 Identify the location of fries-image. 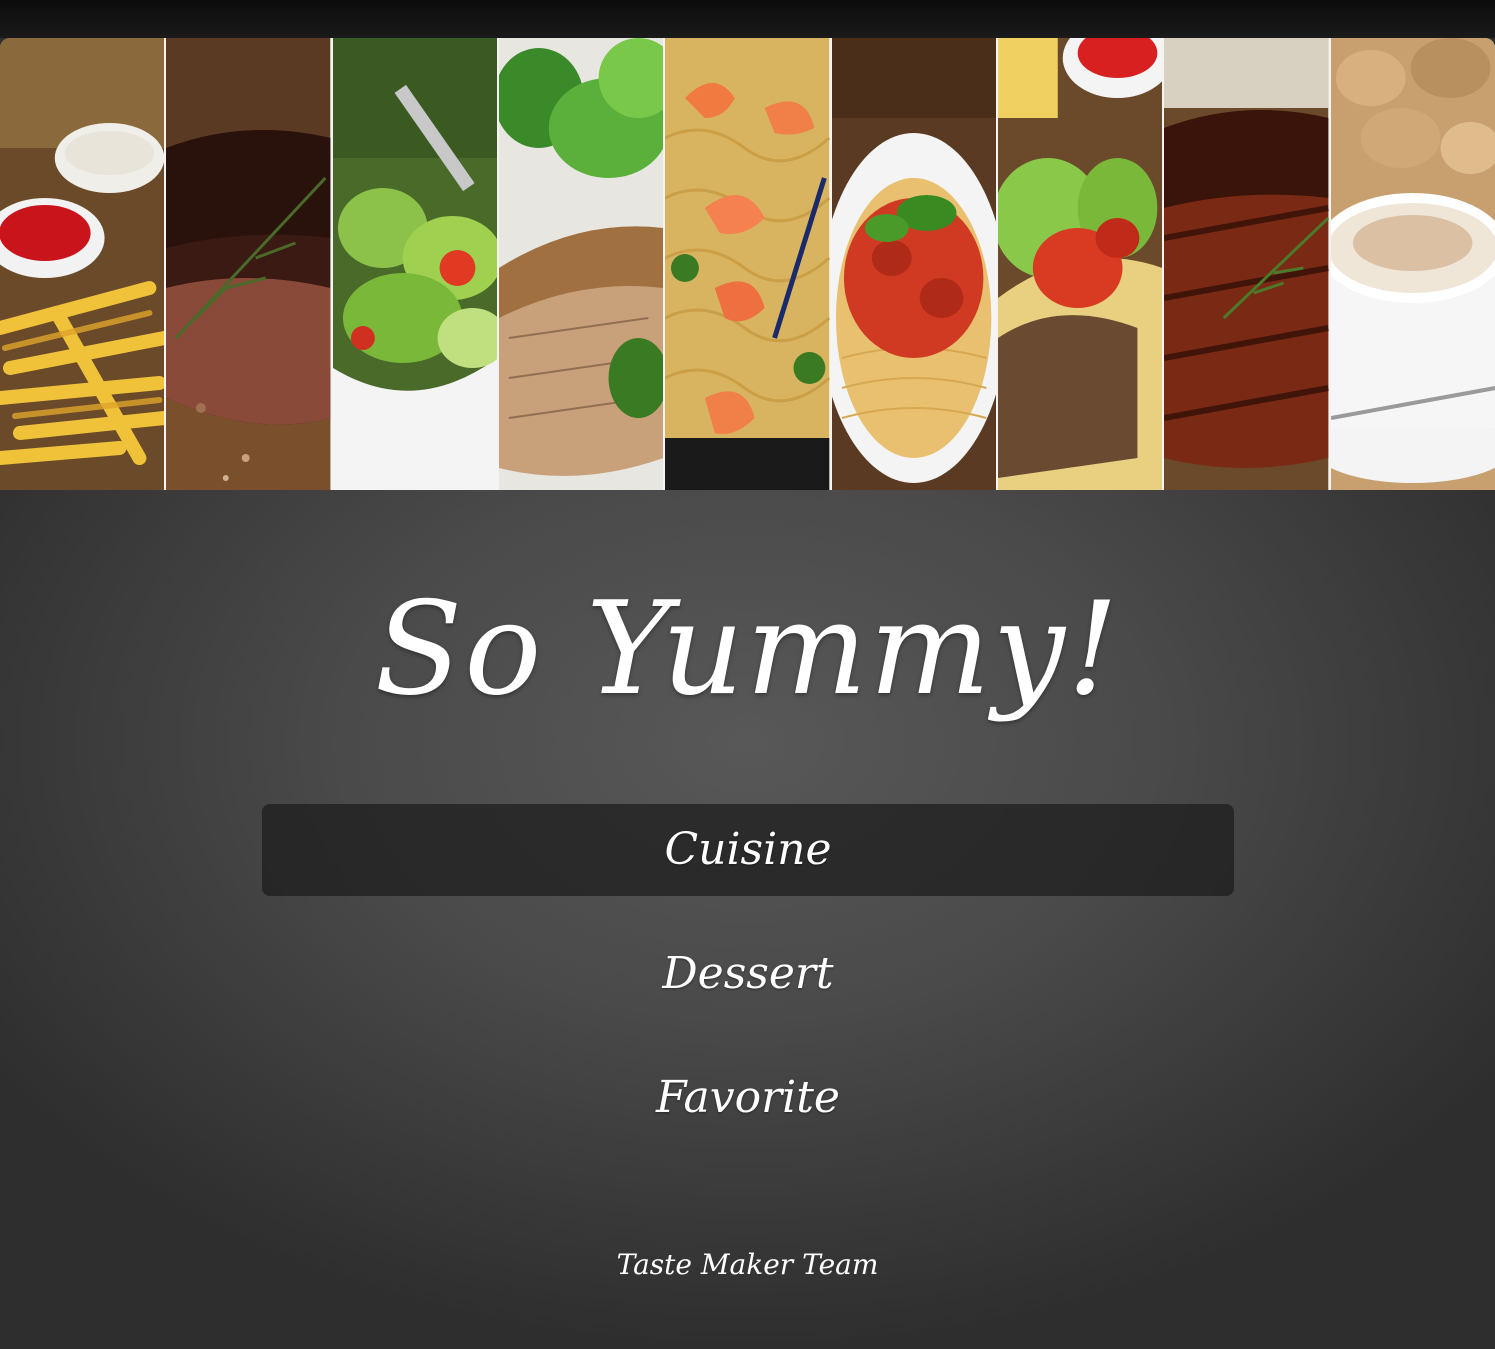
(82, 264).